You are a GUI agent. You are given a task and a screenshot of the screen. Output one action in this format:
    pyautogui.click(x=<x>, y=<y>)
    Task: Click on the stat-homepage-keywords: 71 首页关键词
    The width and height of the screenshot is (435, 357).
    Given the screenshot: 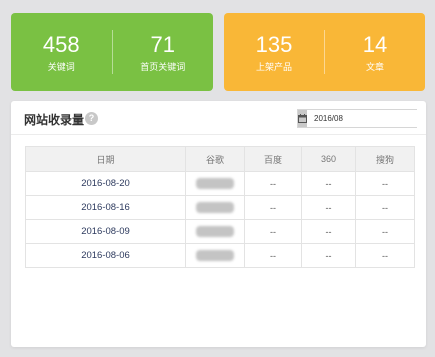 What is the action you would take?
    pyautogui.click(x=163, y=52)
    